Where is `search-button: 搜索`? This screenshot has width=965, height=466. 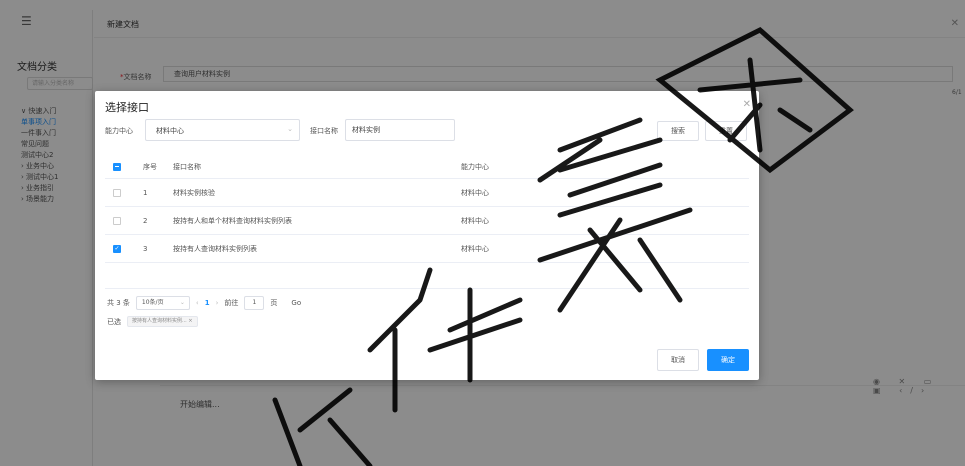
search-button: 搜索 is located at coordinates (678, 131).